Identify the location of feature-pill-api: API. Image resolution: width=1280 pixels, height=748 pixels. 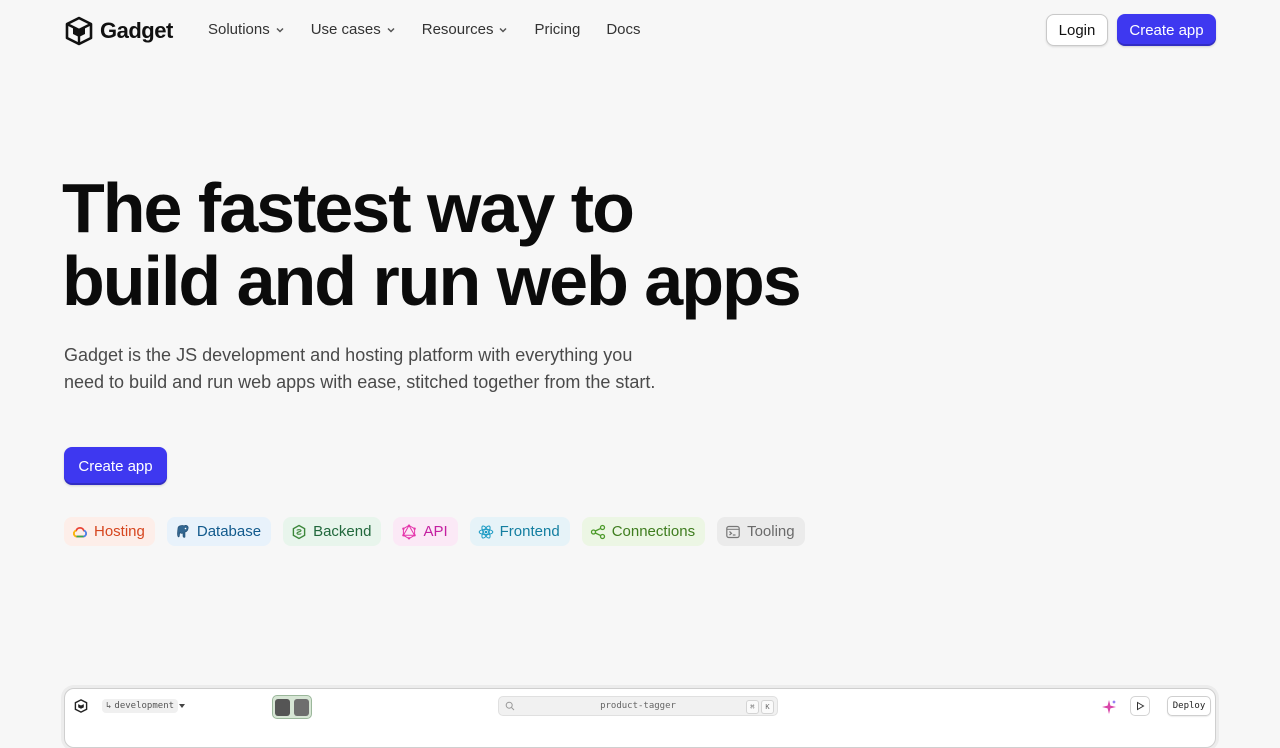
(425, 531).